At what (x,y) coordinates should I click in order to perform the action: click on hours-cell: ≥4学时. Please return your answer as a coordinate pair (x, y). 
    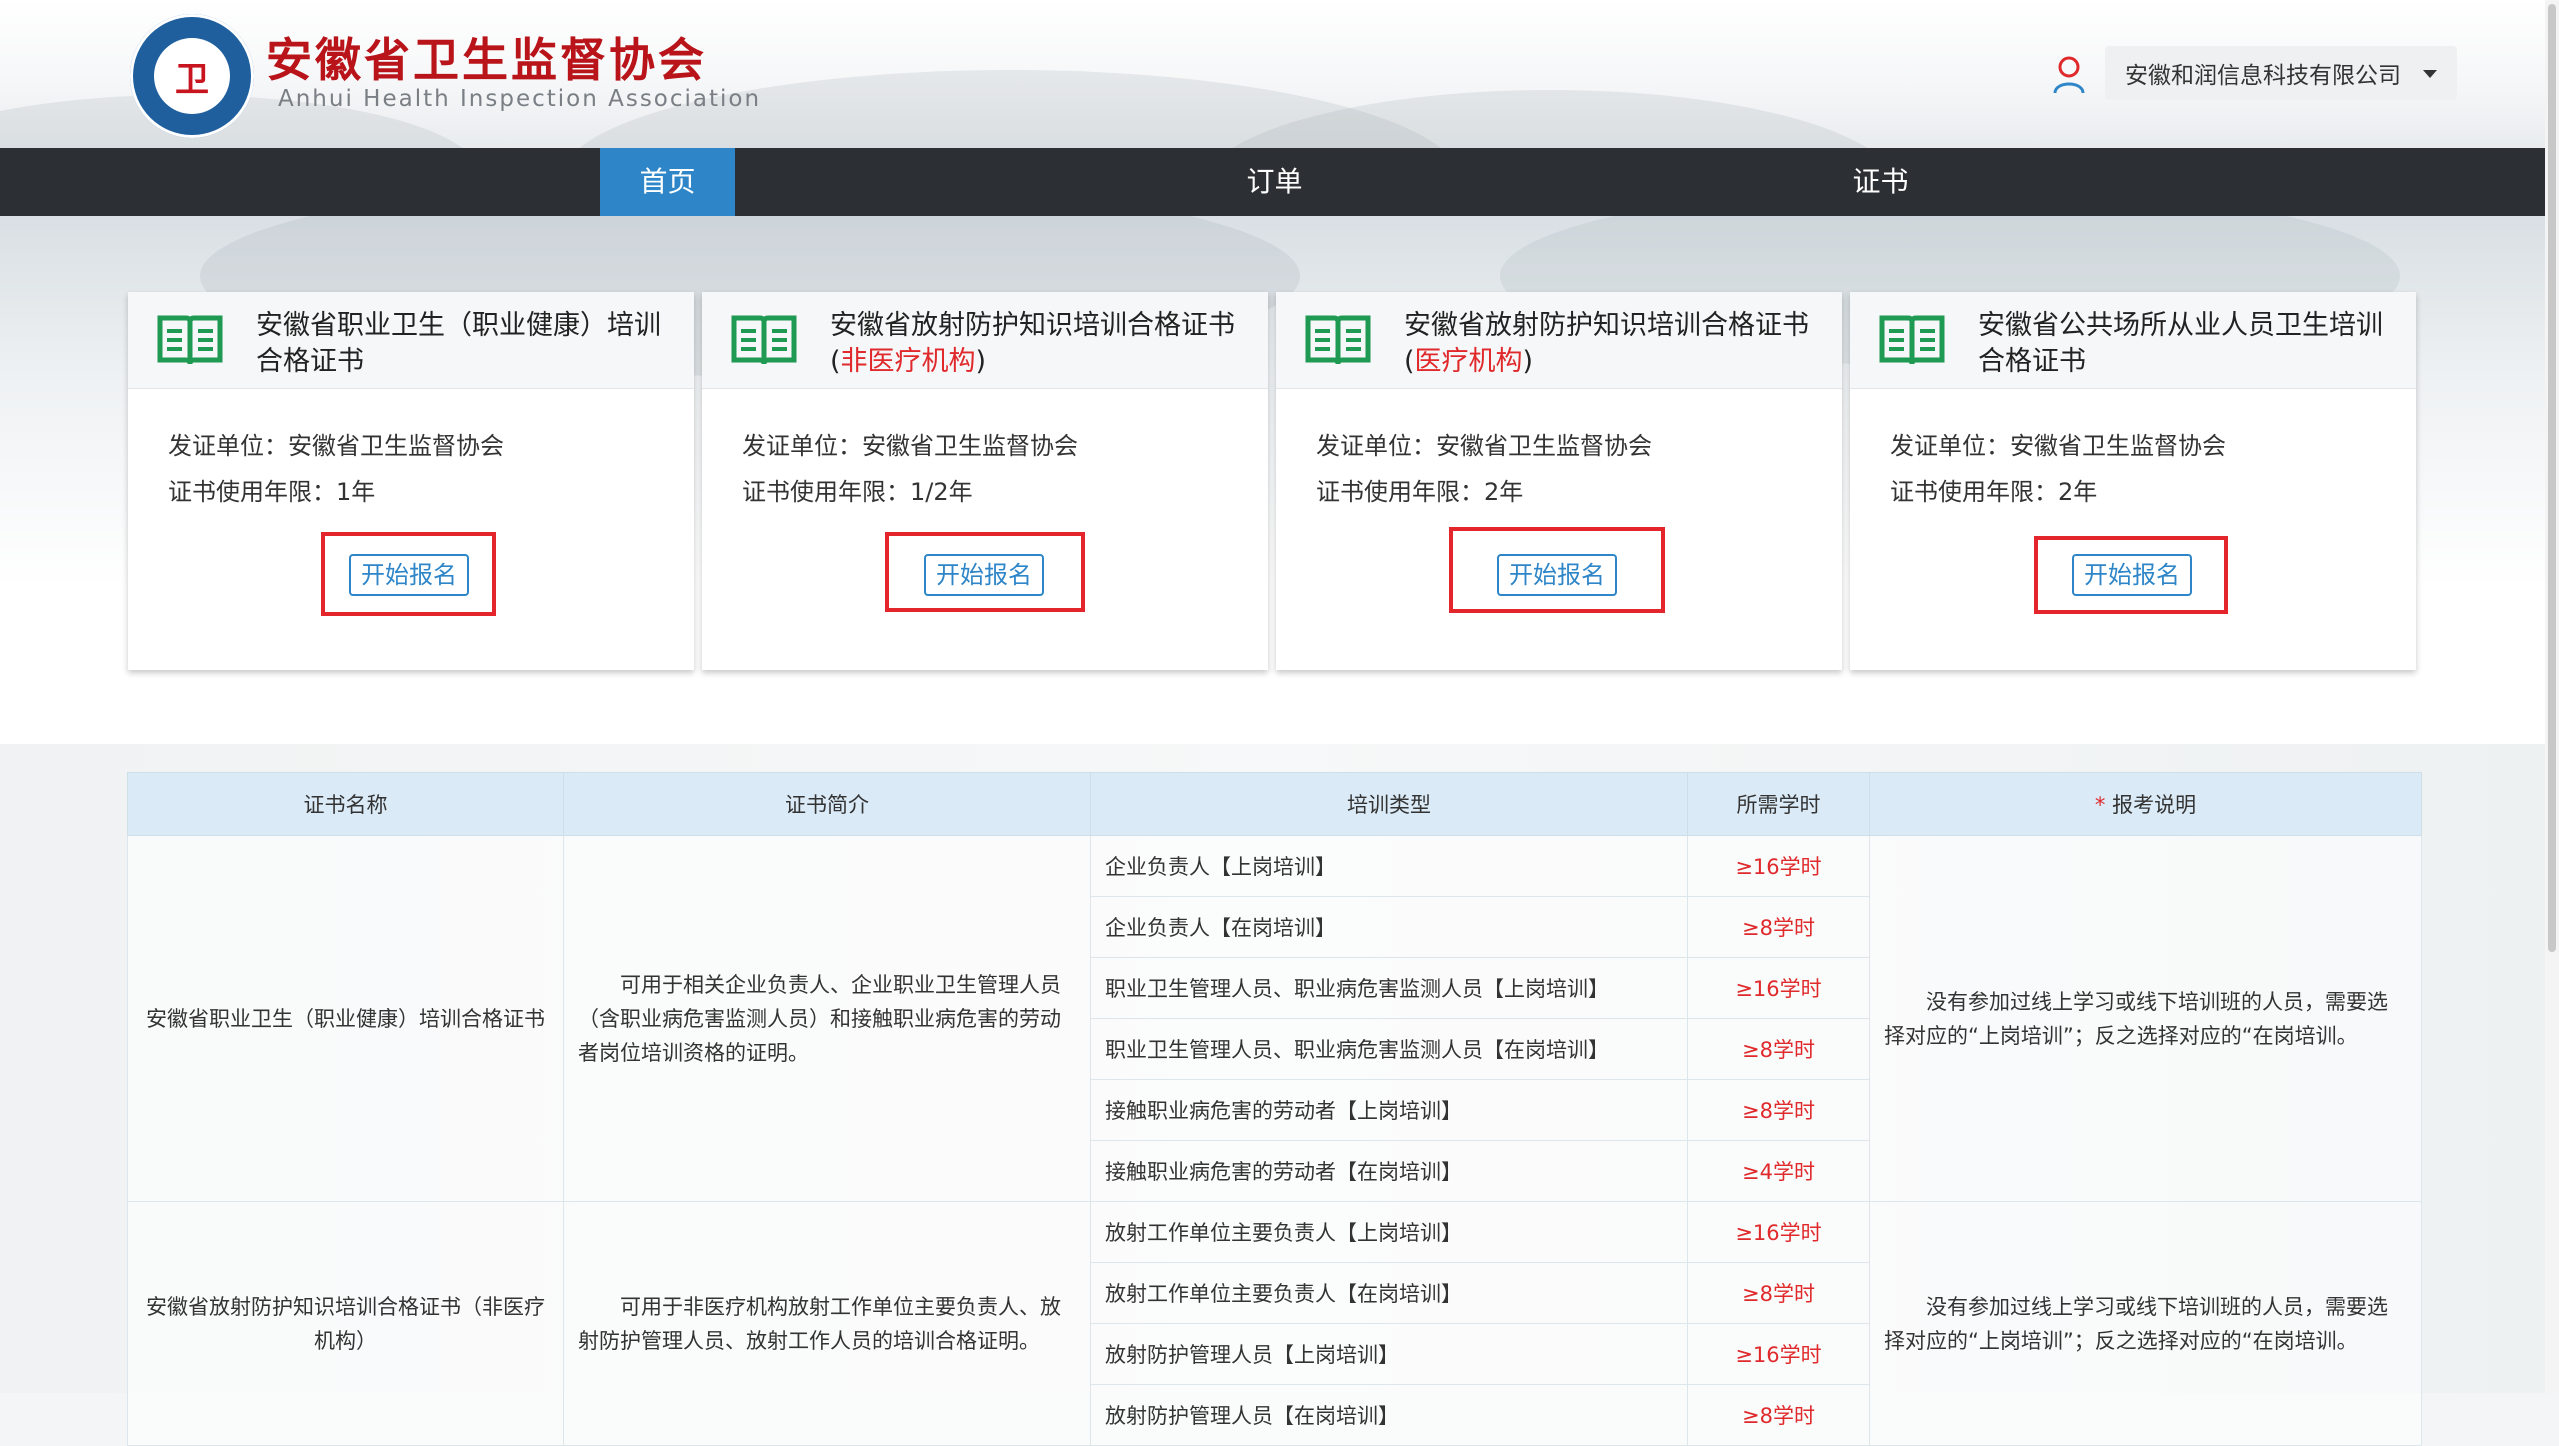
    Looking at the image, I should click on (1778, 1171).